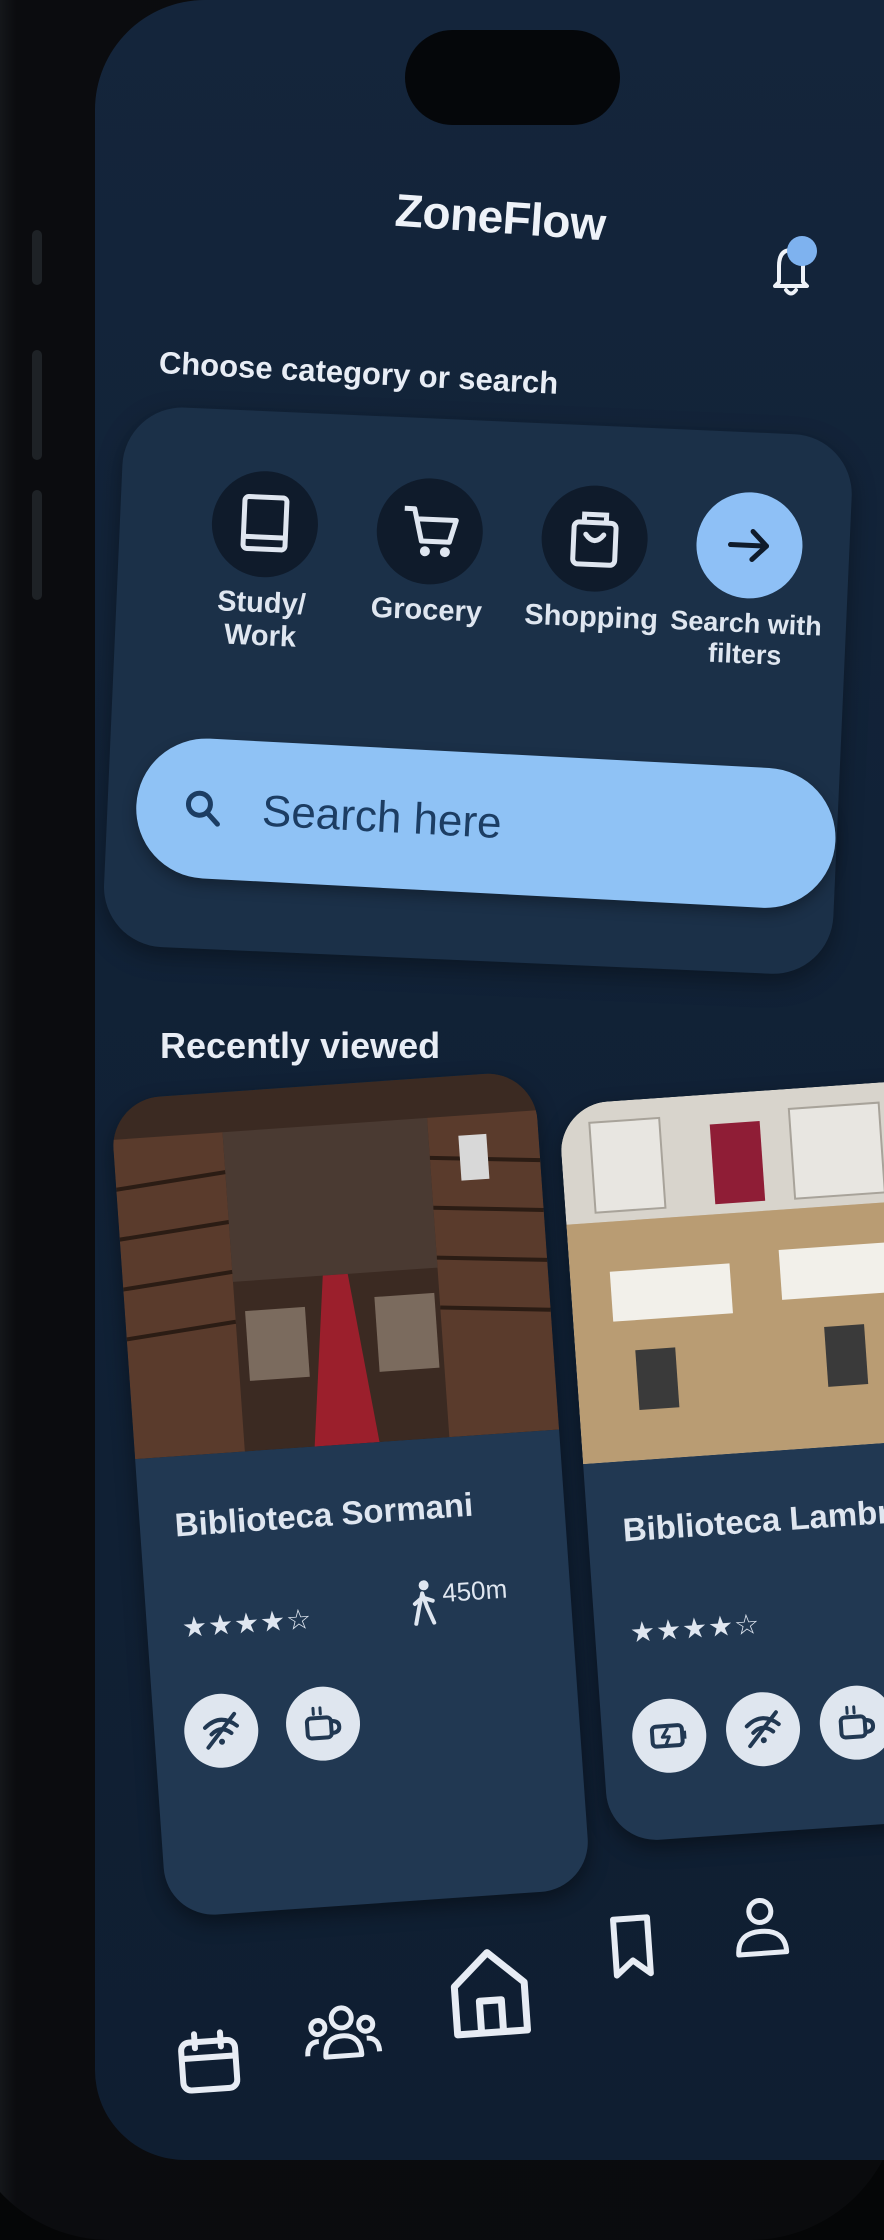 This screenshot has width=884, height=2240. Describe the element at coordinates (37, 405) in the screenshot. I see `volume-up-button` at that location.